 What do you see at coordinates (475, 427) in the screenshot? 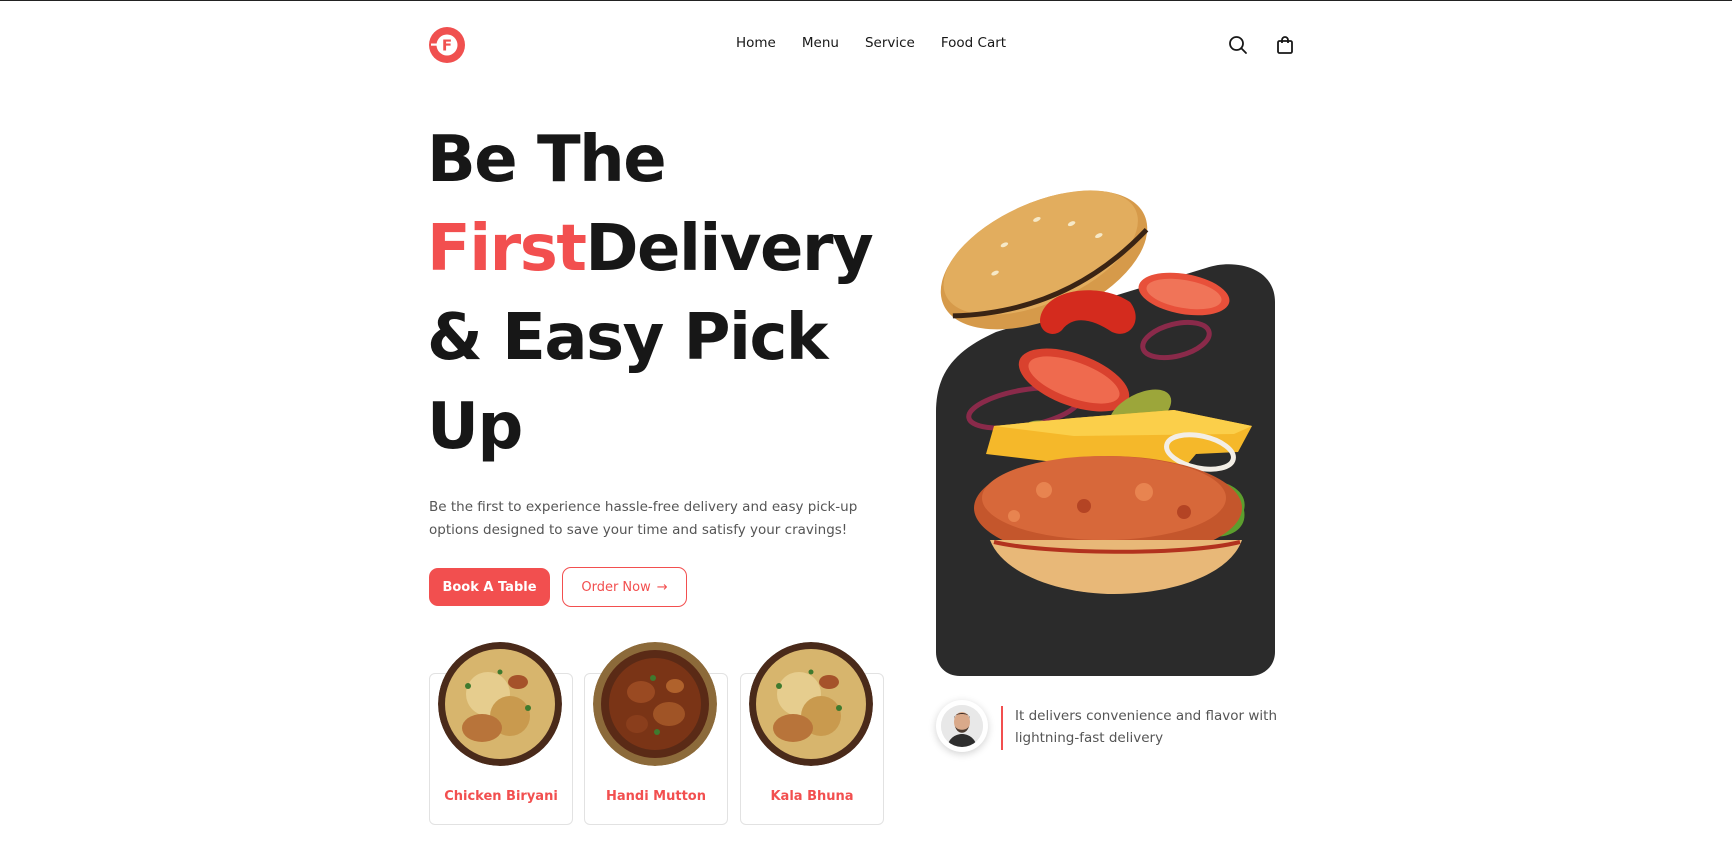
I see `headline-line-4: Up` at bounding box center [475, 427].